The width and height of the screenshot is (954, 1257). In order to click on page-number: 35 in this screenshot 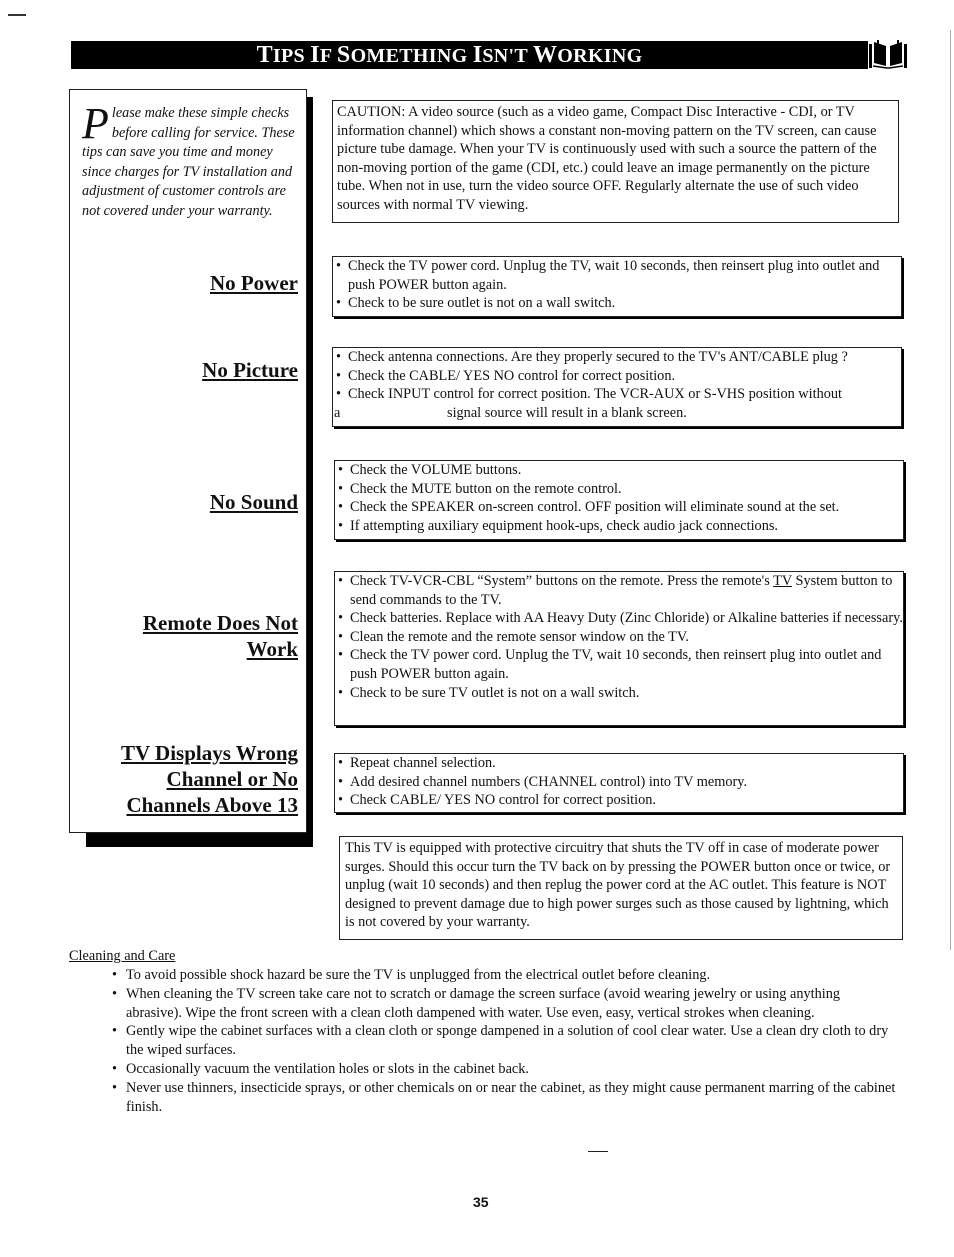, I will do `click(481, 1202)`.